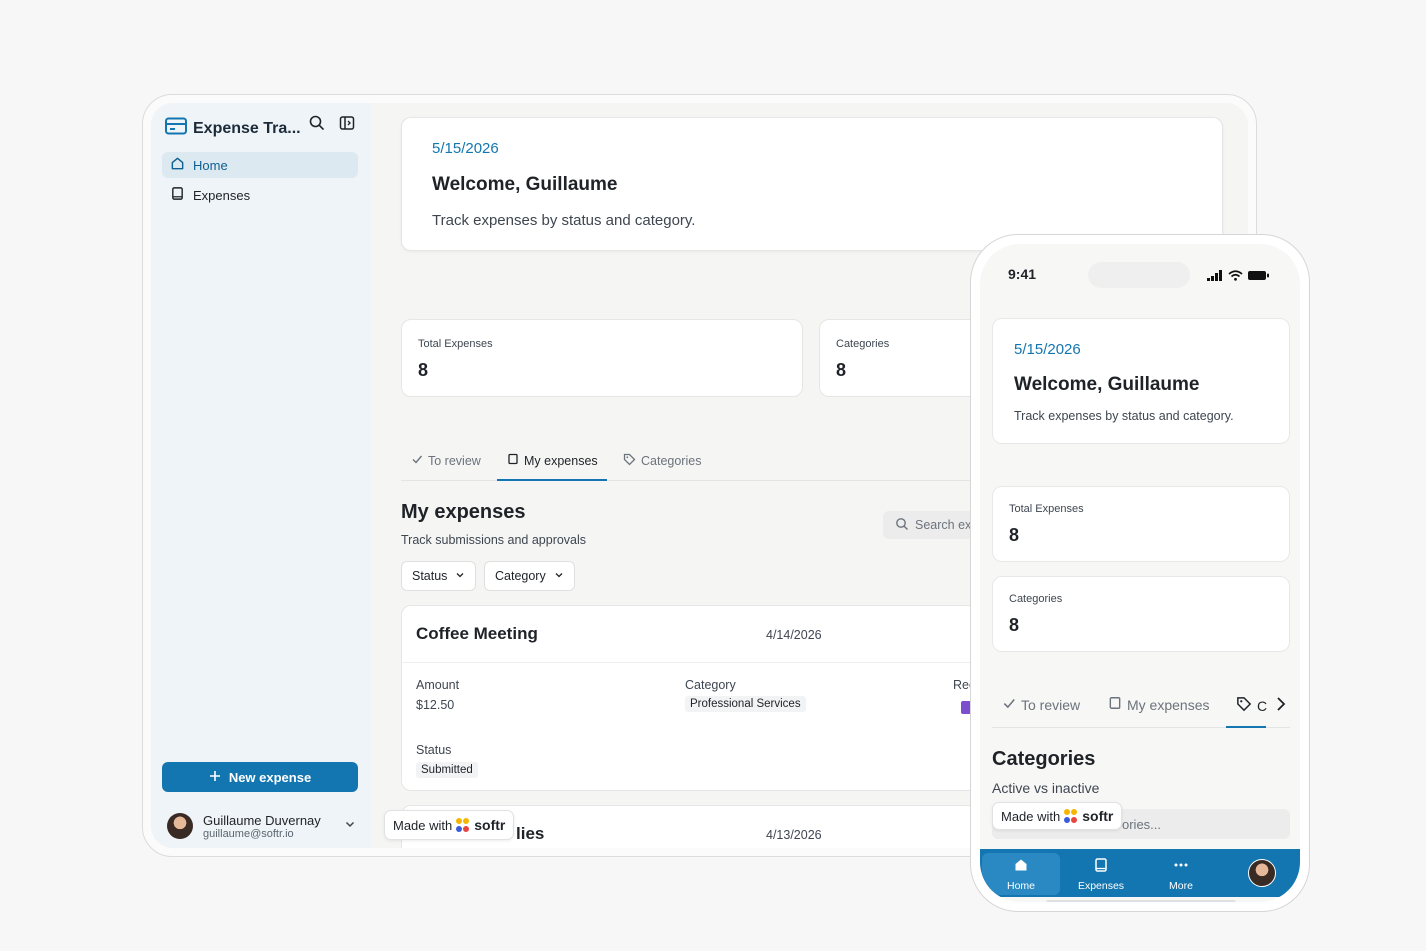 Image resolution: width=1426 pixels, height=951 pixels. Describe the element at coordinates (1098, 816) in the screenshot. I see `badge-brand: softr` at that location.